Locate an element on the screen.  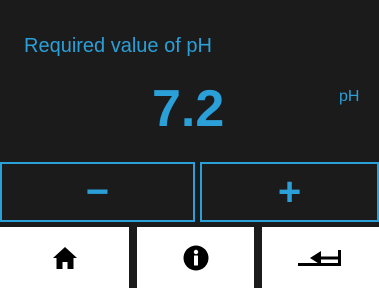
back-button is located at coordinates (320, 257).